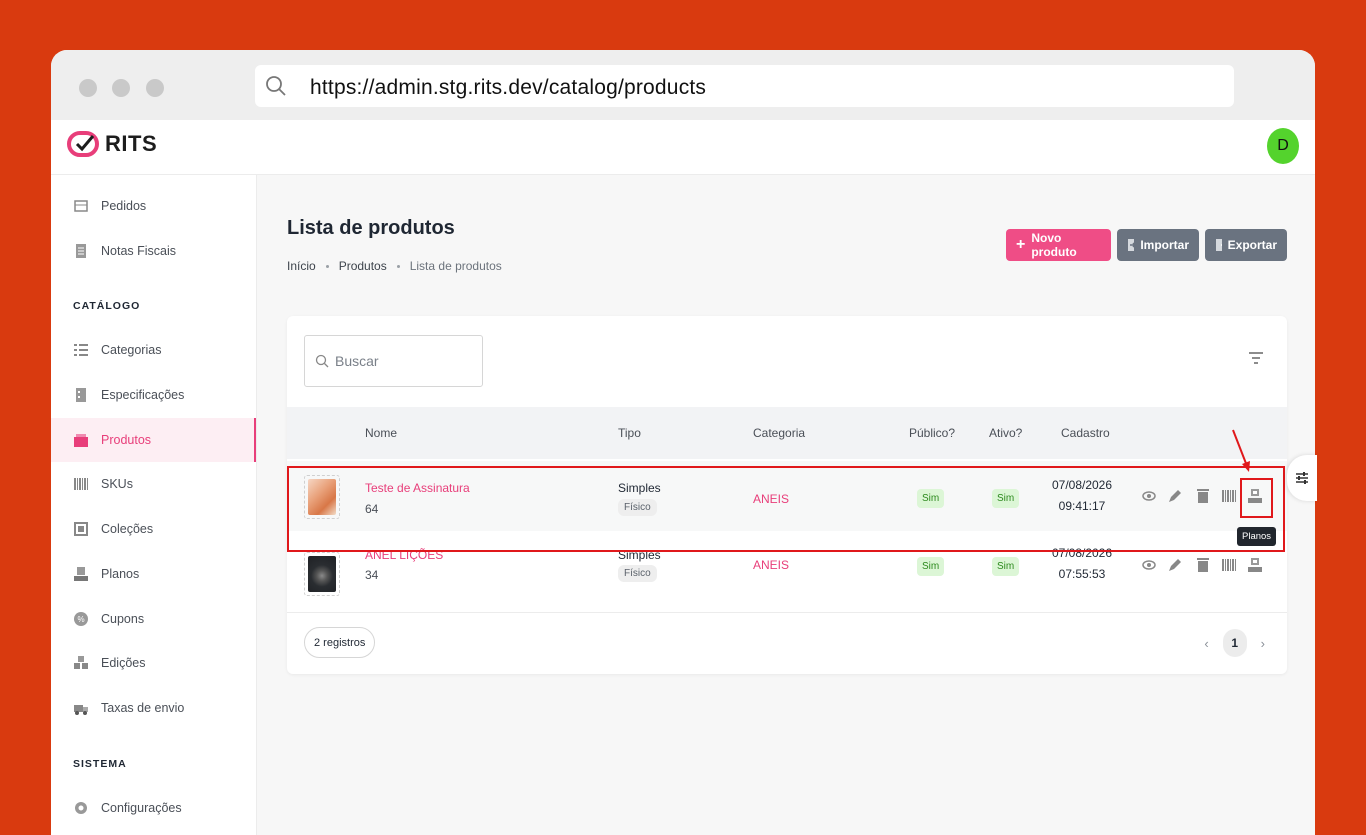  I want to click on product-type: Simples, so click(639, 555).